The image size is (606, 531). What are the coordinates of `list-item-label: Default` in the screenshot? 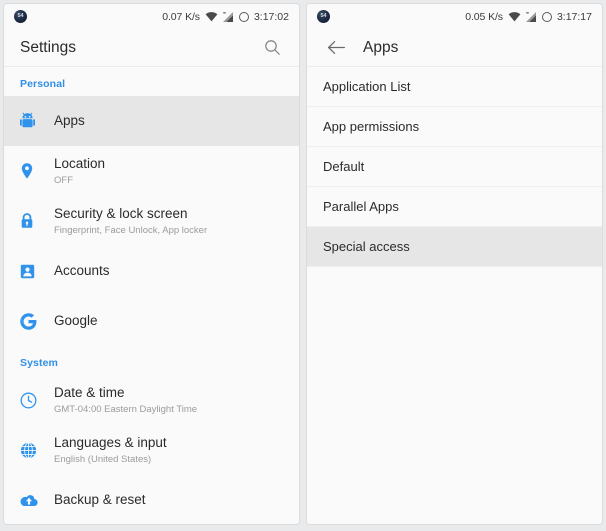 It's located at (344, 166).